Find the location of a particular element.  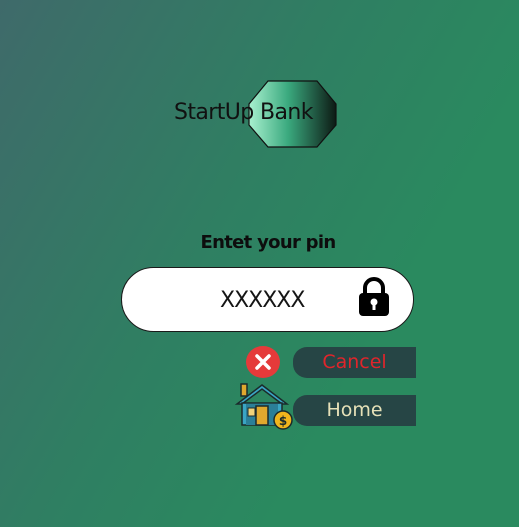

pin-input: XXXXXX is located at coordinates (267, 299).